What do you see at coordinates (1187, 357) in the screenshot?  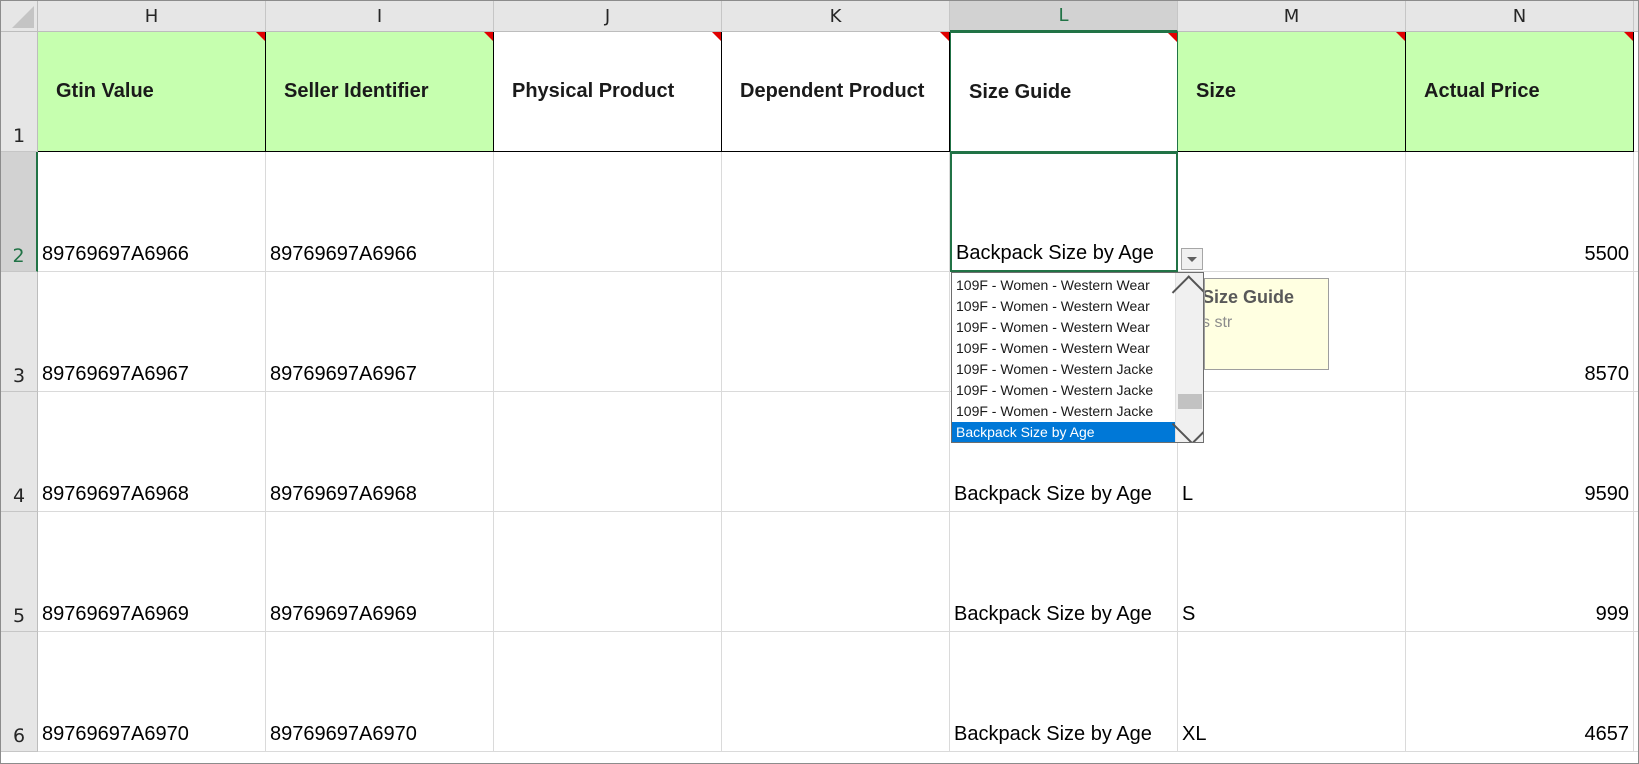 I see `dropdown-scrollbar` at bounding box center [1187, 357].